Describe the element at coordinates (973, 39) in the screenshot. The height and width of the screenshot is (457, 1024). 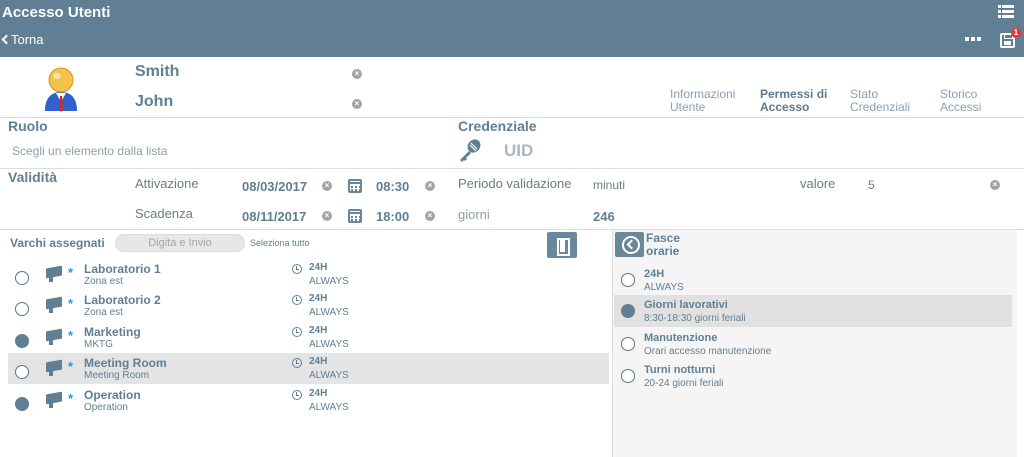
I see `more-dots-icon` at that location.